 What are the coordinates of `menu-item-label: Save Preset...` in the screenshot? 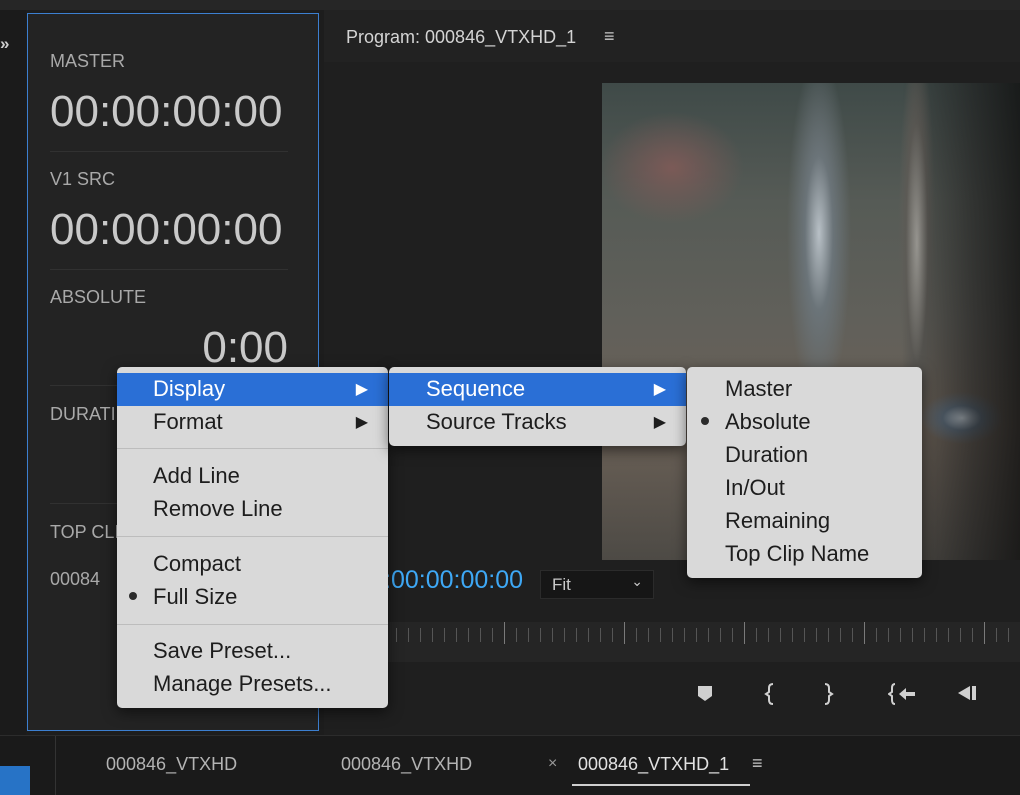 It's located at (222, 650).